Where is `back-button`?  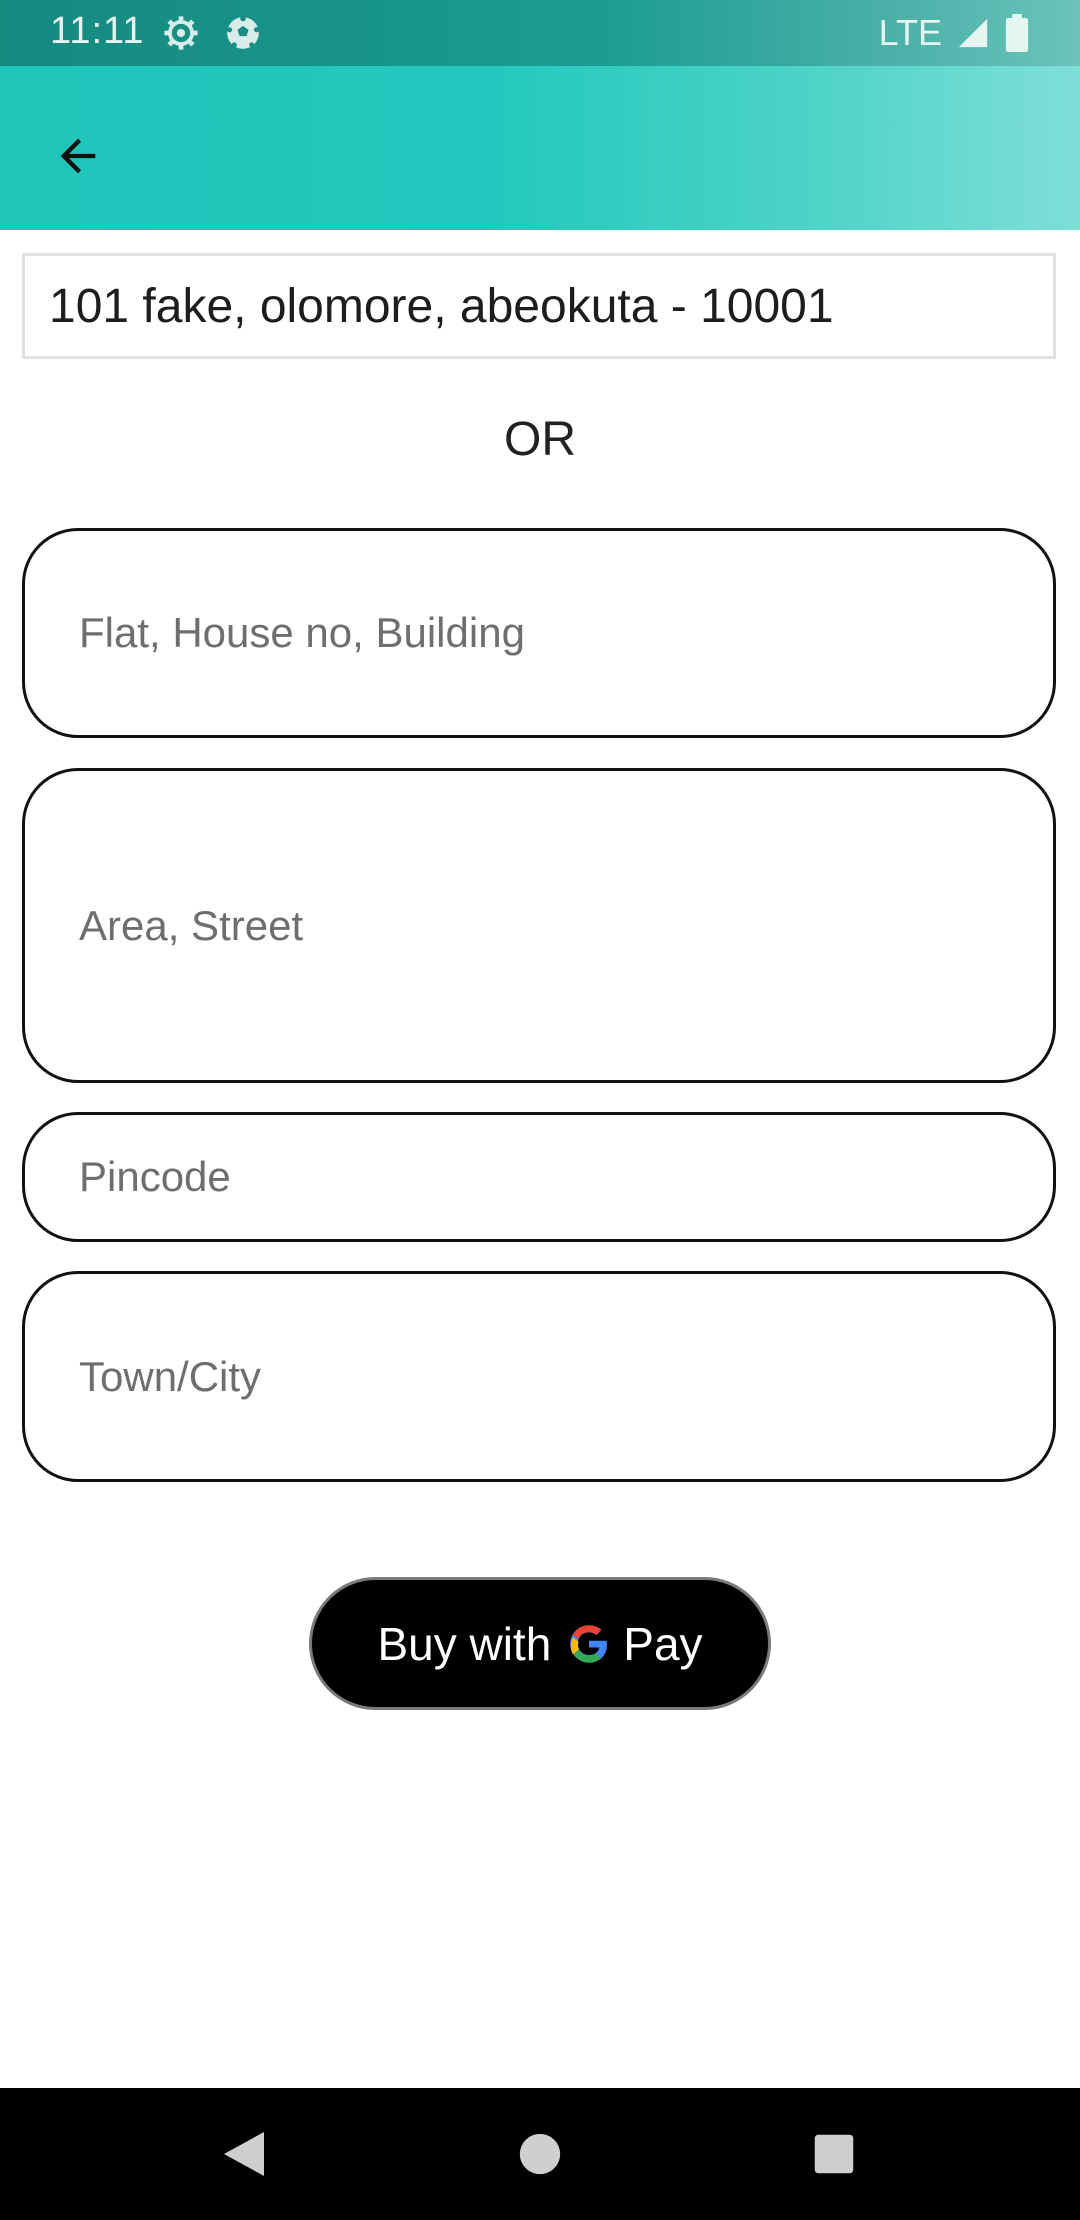
back-button is located at coordinates (78, 156).